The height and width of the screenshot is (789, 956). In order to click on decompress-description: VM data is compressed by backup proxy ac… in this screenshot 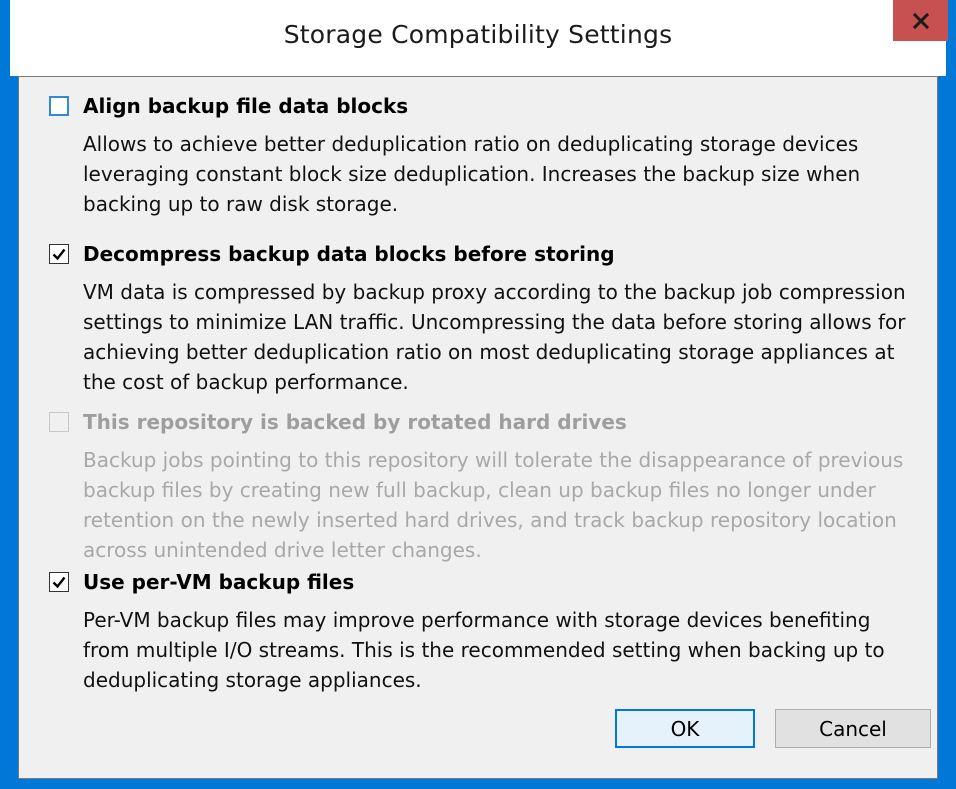, I will do `click(494, 337)`.